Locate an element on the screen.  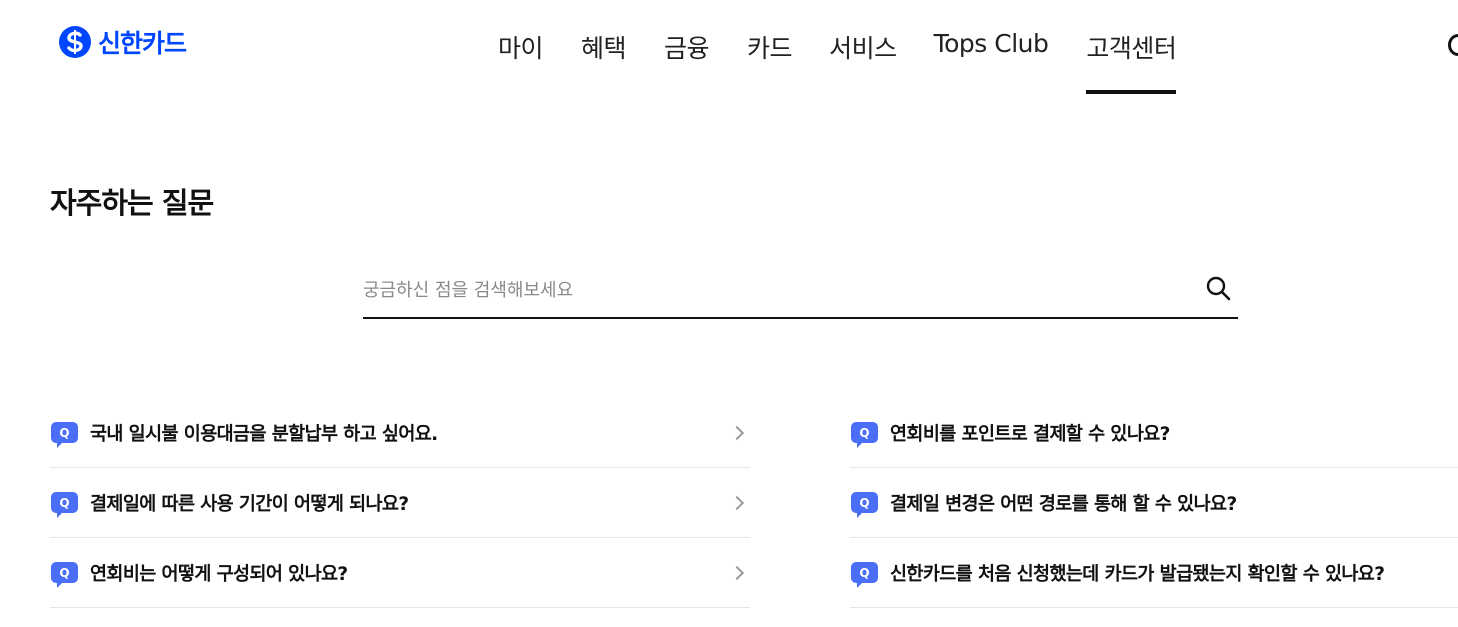
site-header: 신한카드 마이 혜택 금융 카드 서비스 Tops Club 고객센터 is located at coordinates (729, 47).